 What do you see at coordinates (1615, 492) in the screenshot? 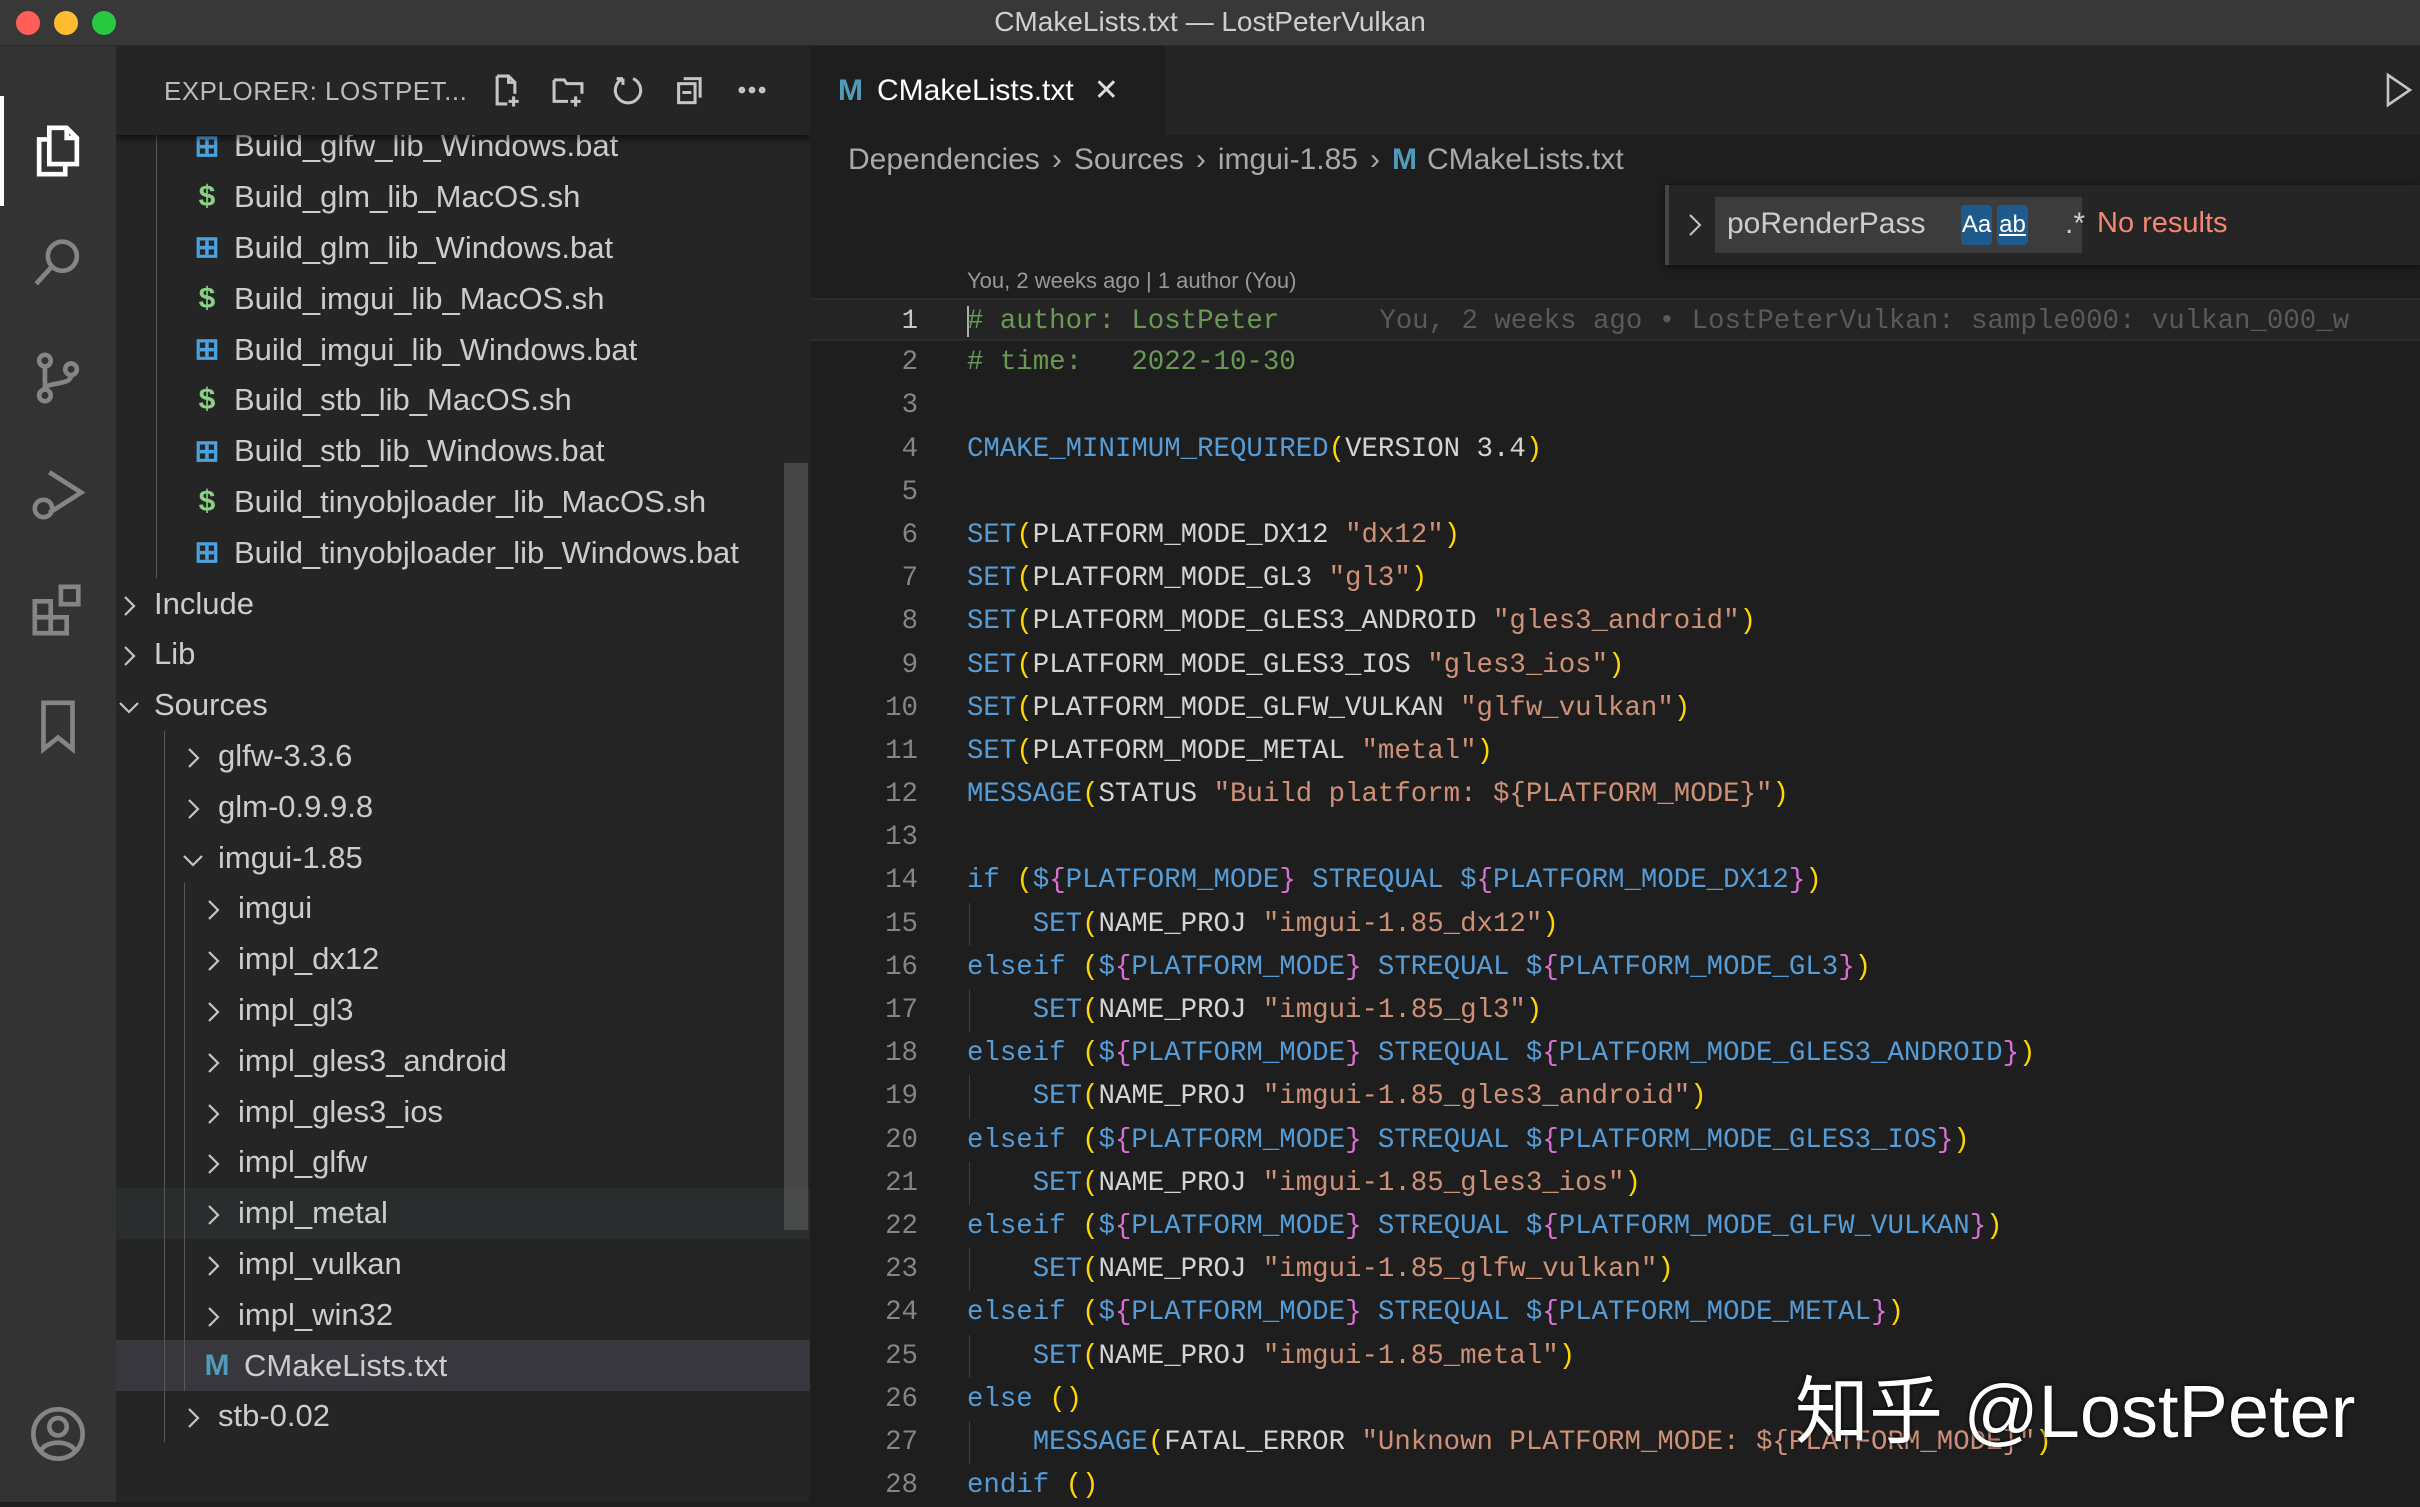
I see `code-line: 5` at bounding box center [1615, 492].